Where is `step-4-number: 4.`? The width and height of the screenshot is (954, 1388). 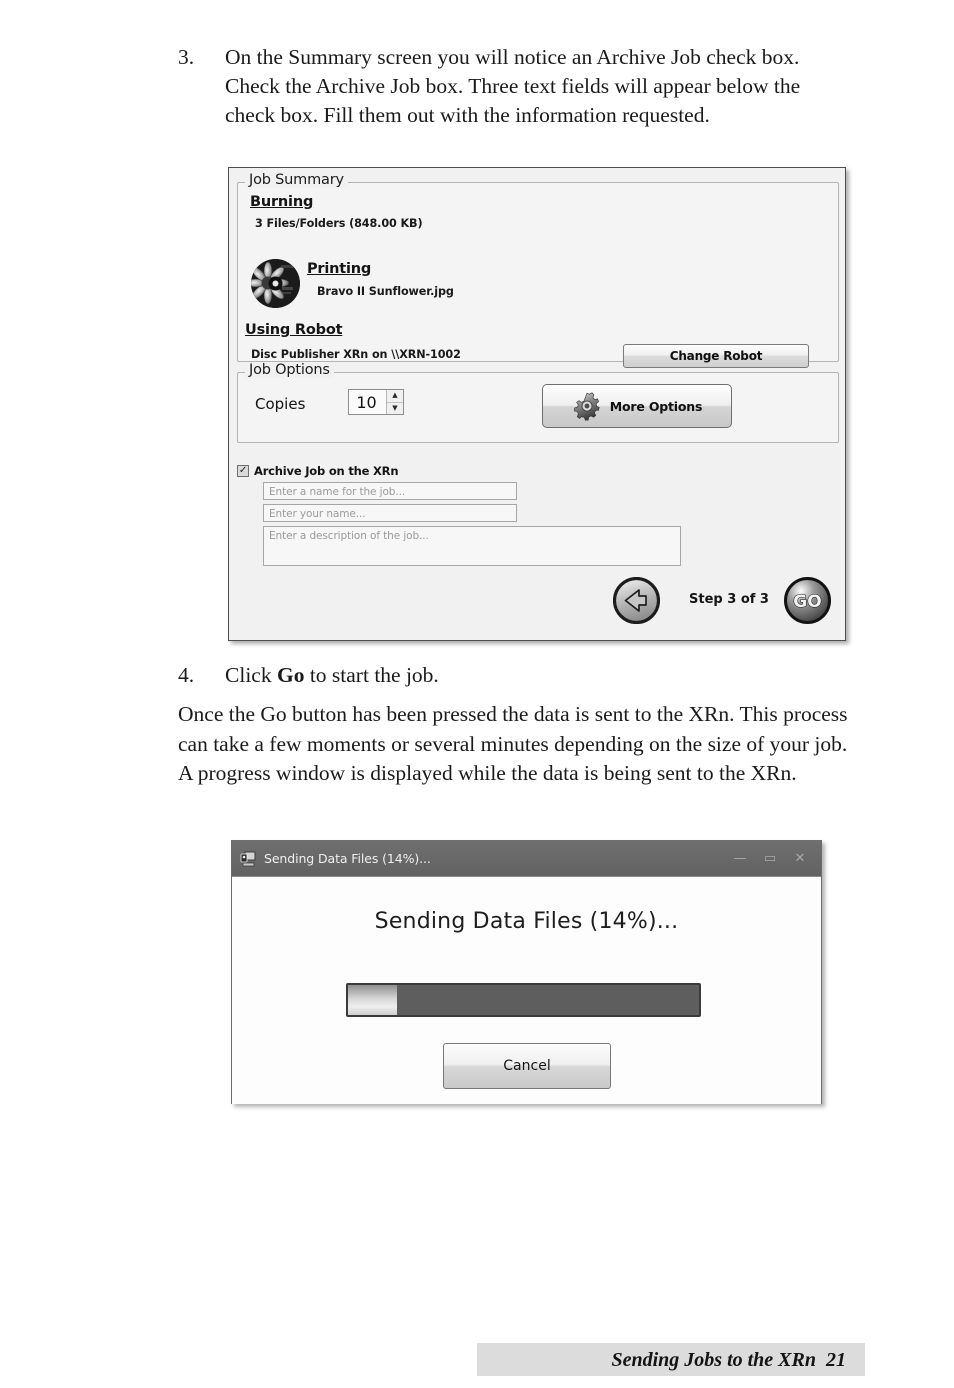
step-4-number: 4. is located at coordinates (186, 675).